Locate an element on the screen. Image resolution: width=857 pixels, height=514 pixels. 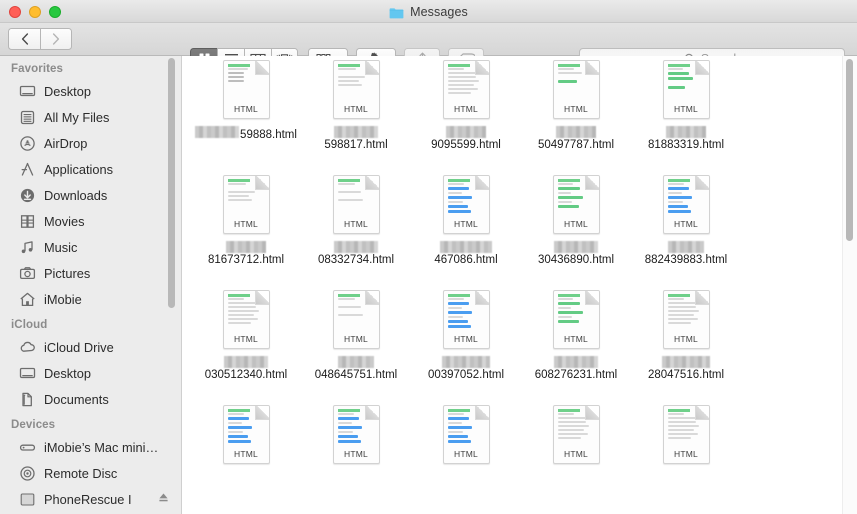
file-name-label: 467086.html is located at coordinates (466, 254).